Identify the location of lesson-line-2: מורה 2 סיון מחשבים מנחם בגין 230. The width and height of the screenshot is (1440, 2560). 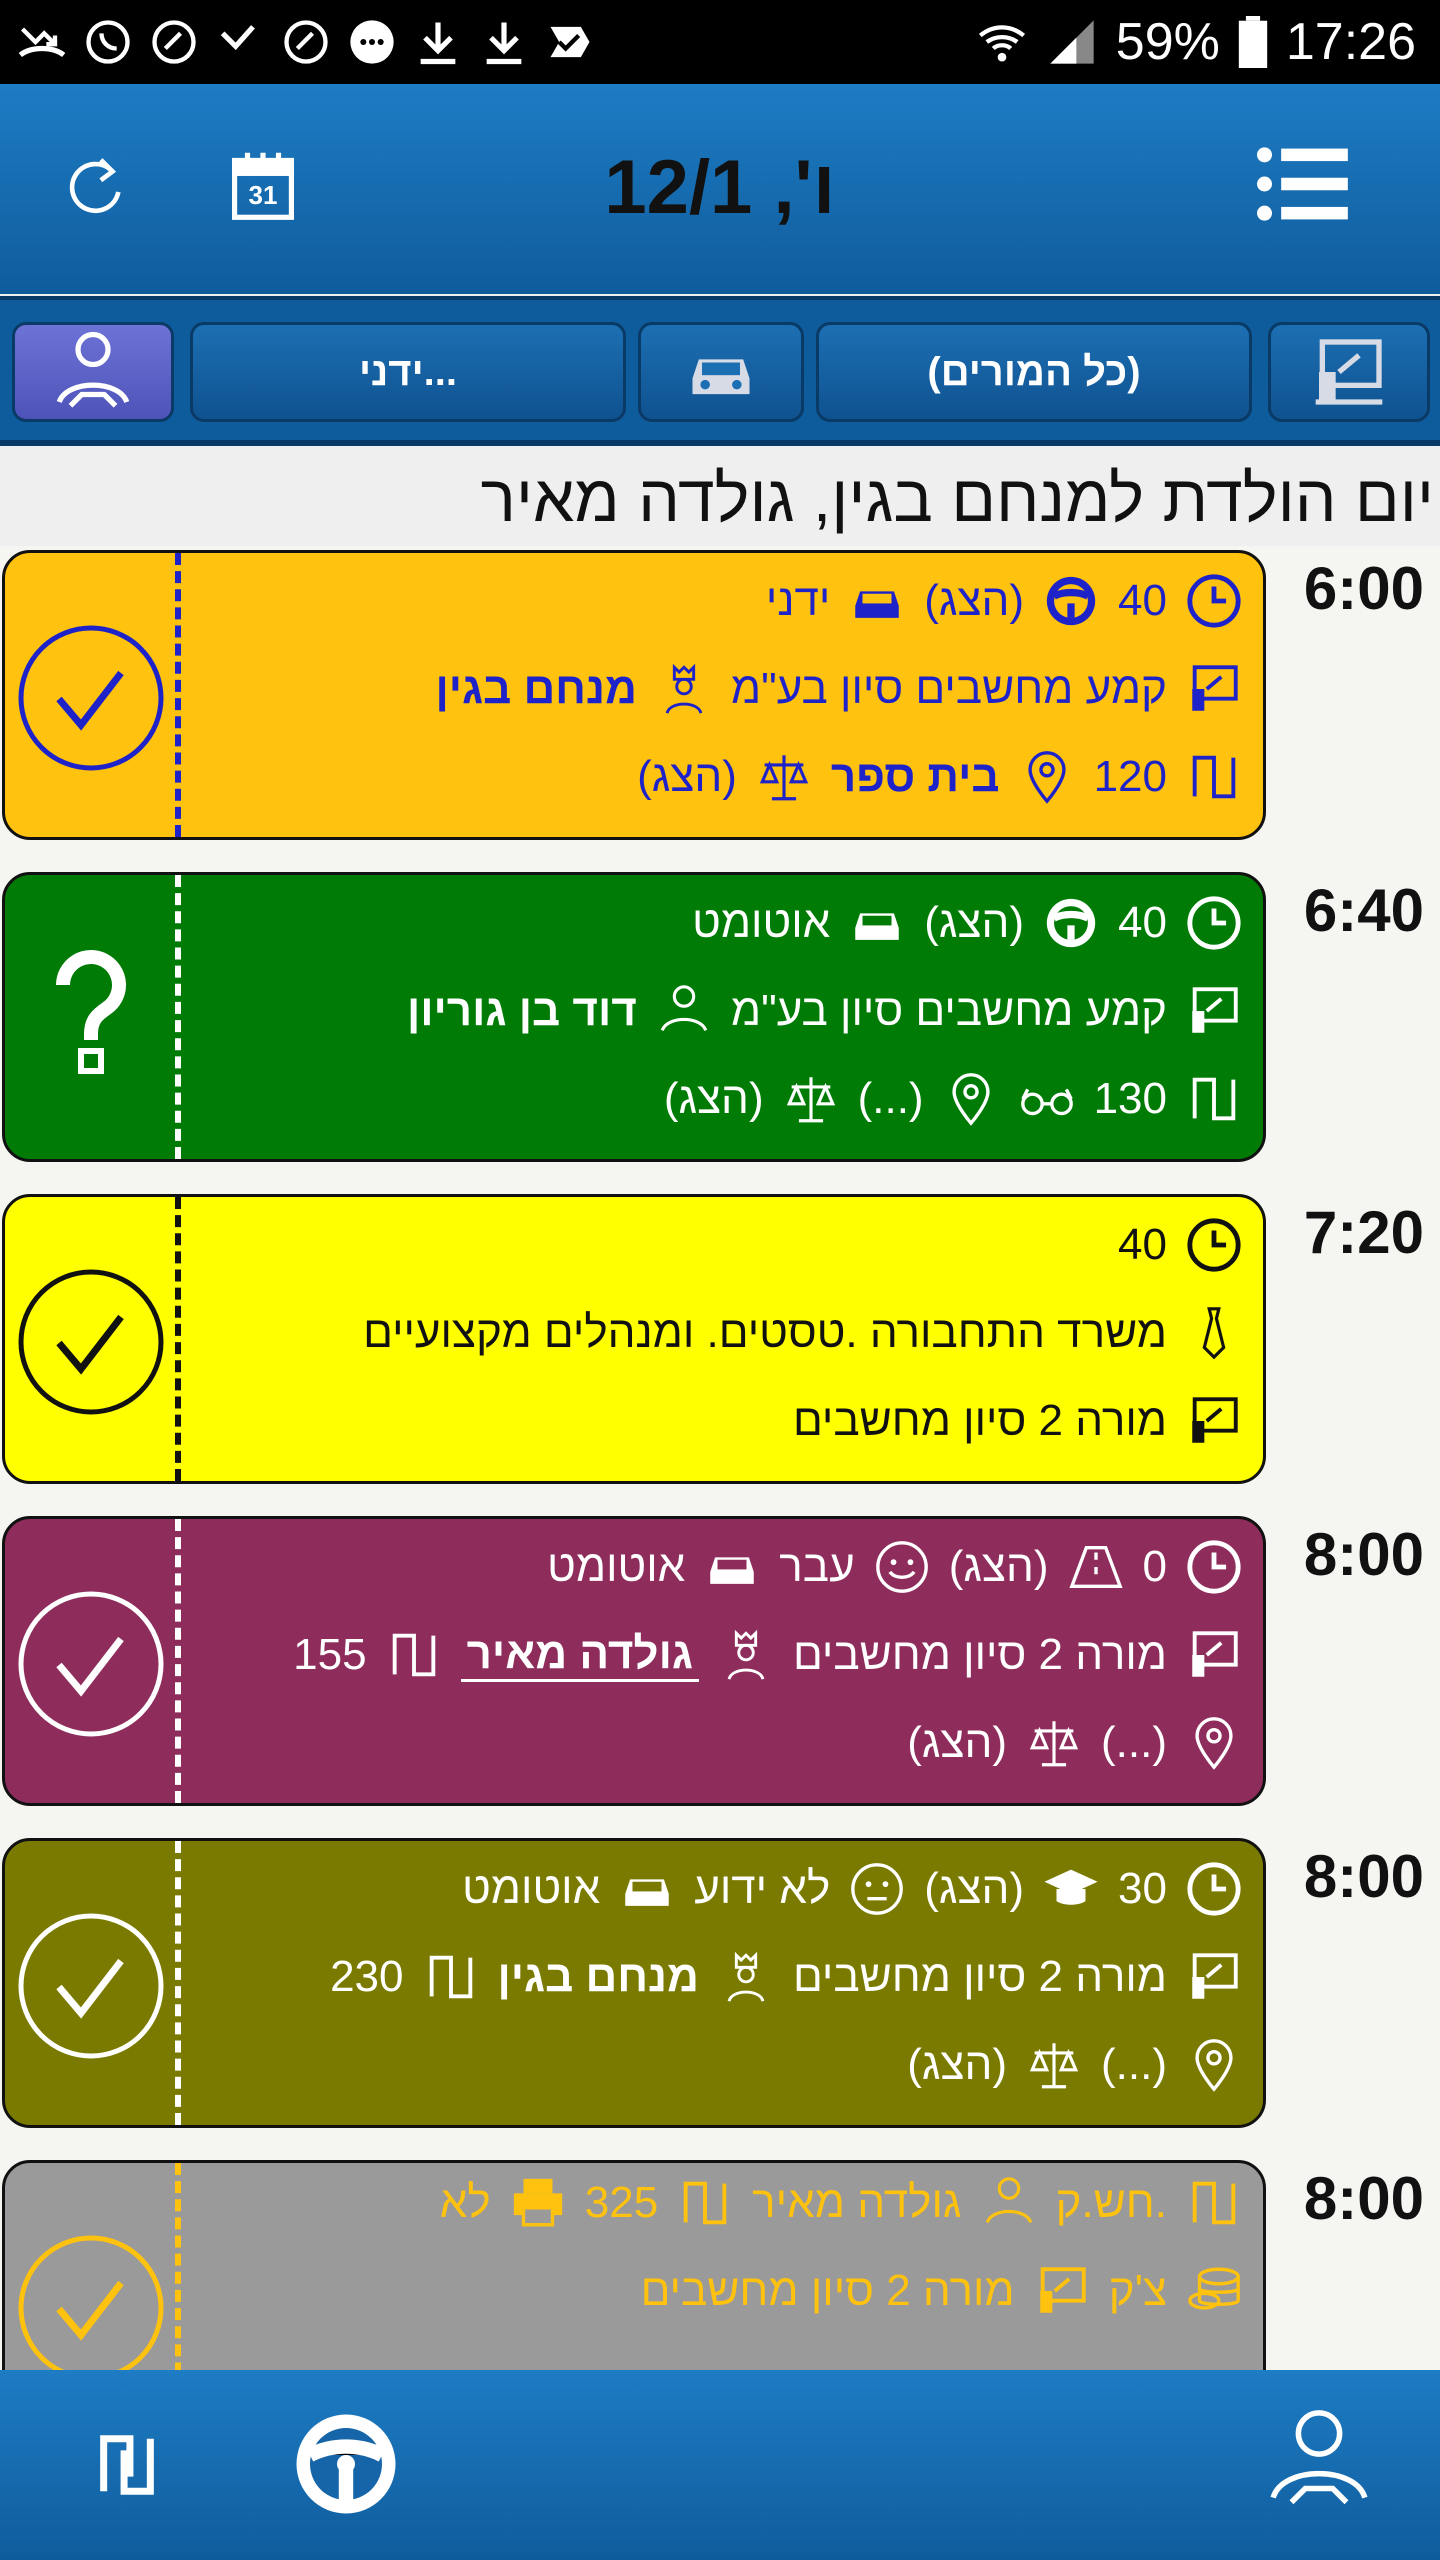
(786, 1977).